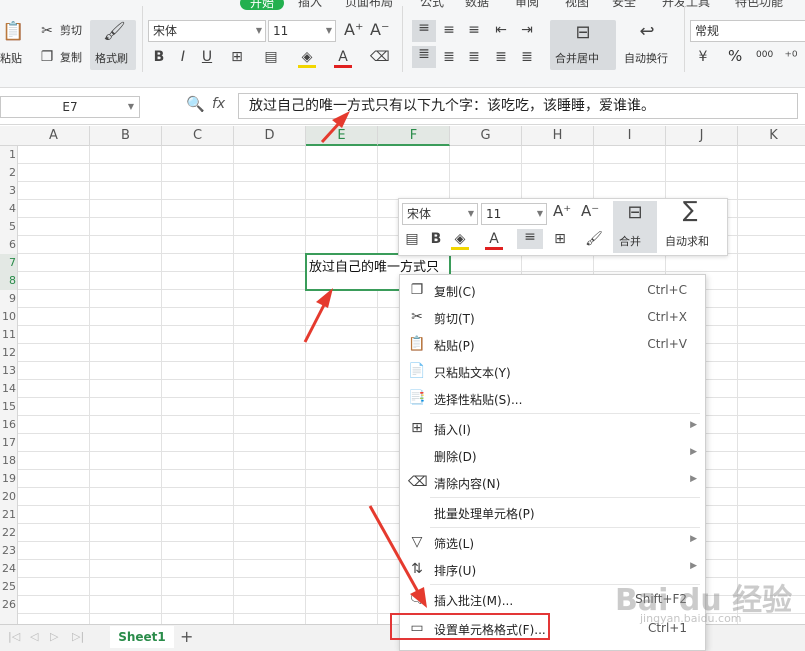 The image size is (805, 651). Describe the element at coordinates (365, 359) in the screenshot. I see `annotation-arrows` at that location.